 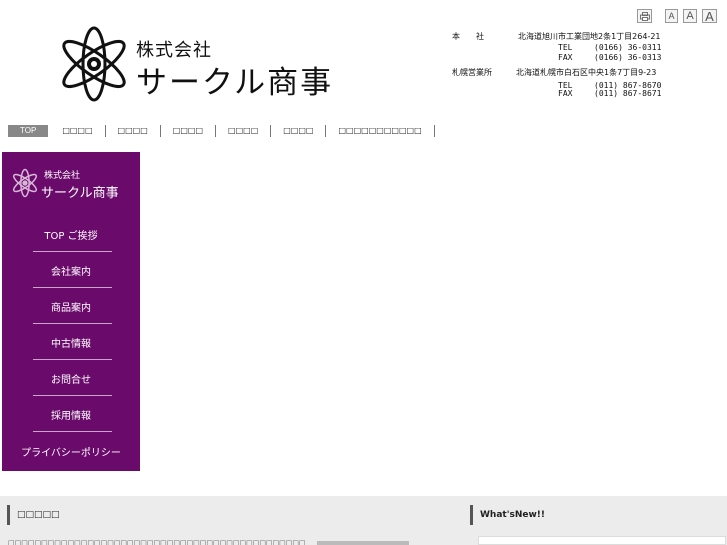 What do you see at coordinates (38, 515) in the screenshot?
I see `section-title: □□□□□` at bounding box center [38, 515].